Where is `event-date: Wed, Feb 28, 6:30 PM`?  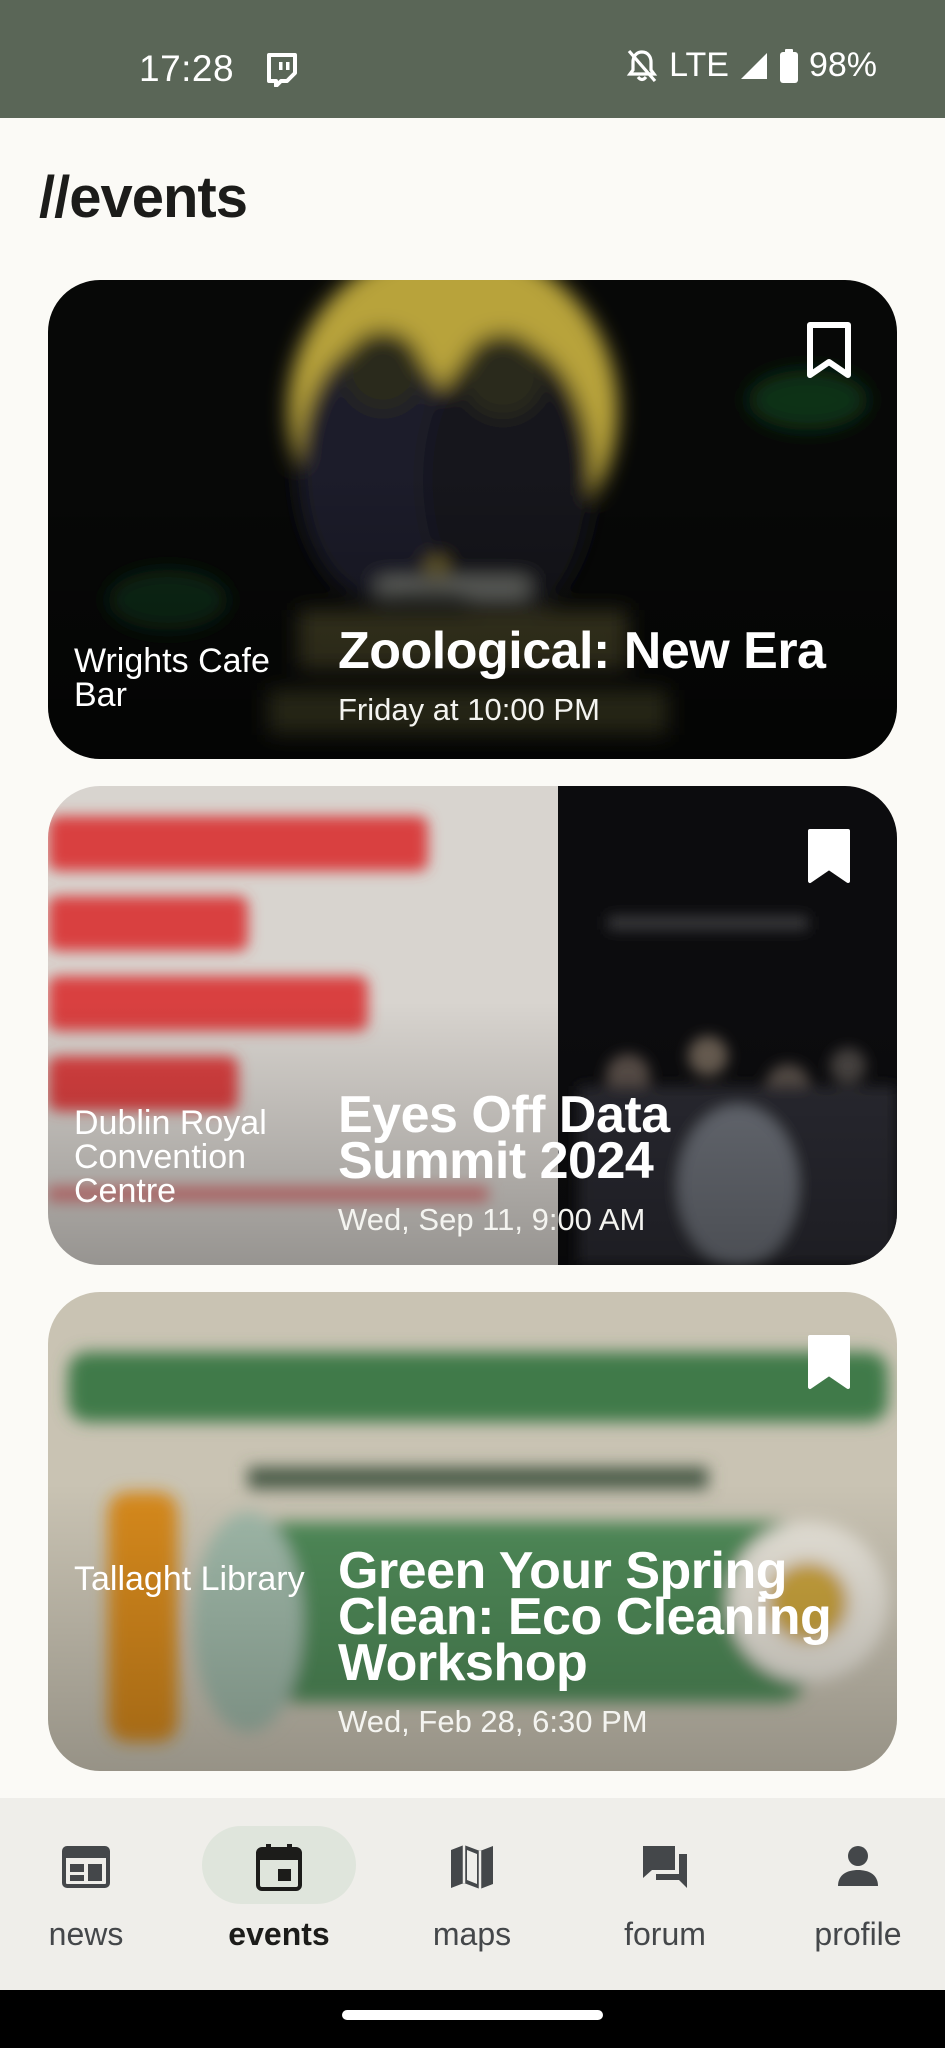 event-date: Wed, Feb 28, 6:30 PM is located at coordinates (493, 1721).